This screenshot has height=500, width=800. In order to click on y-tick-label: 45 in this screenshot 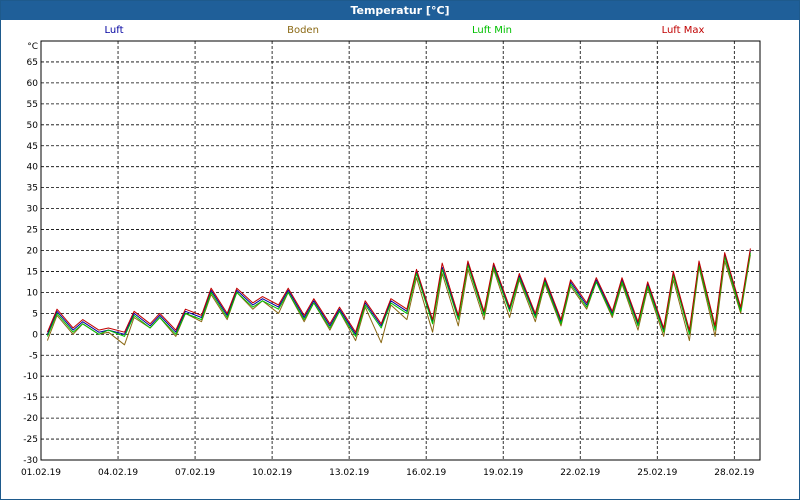, I will do `click(32, 147)`.